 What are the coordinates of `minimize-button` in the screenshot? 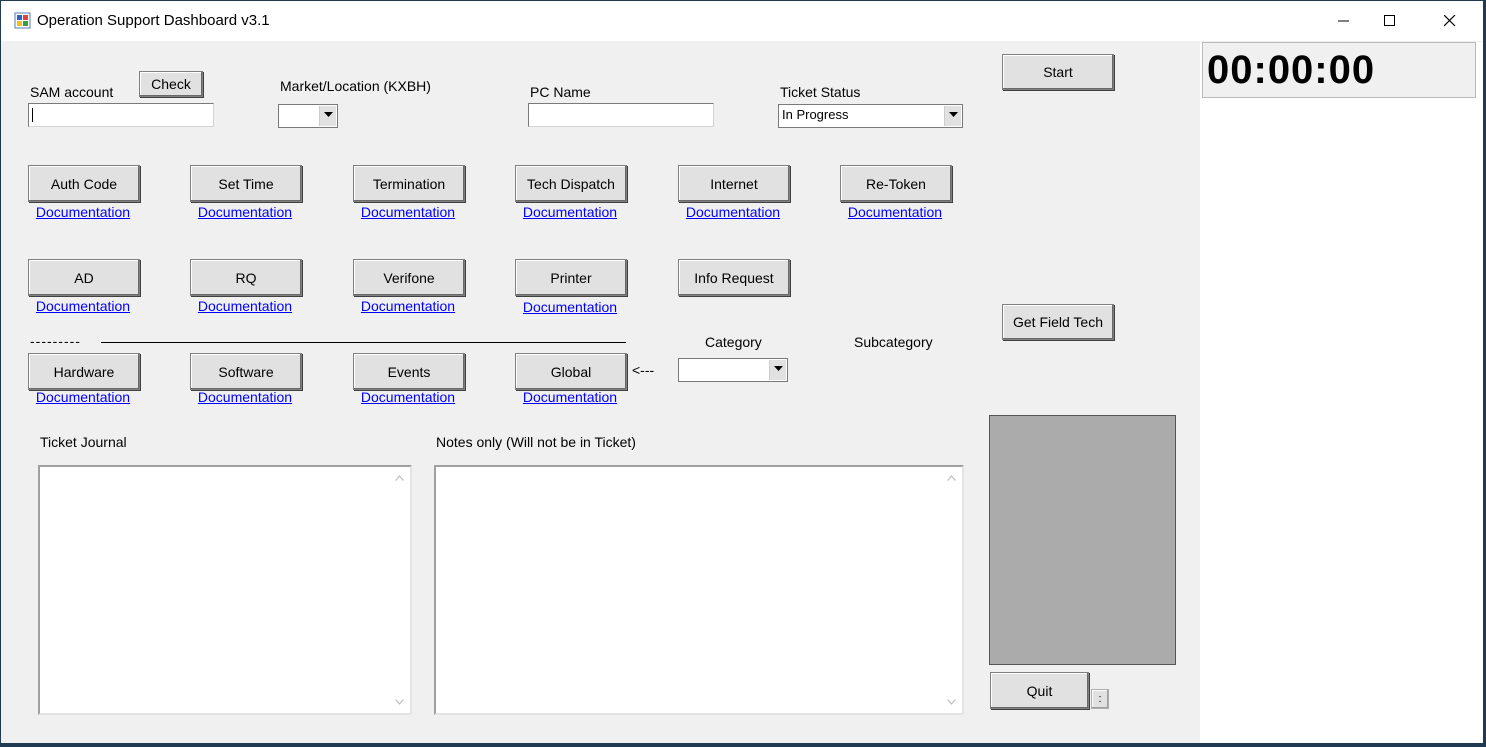 It's located at (1344, 21).